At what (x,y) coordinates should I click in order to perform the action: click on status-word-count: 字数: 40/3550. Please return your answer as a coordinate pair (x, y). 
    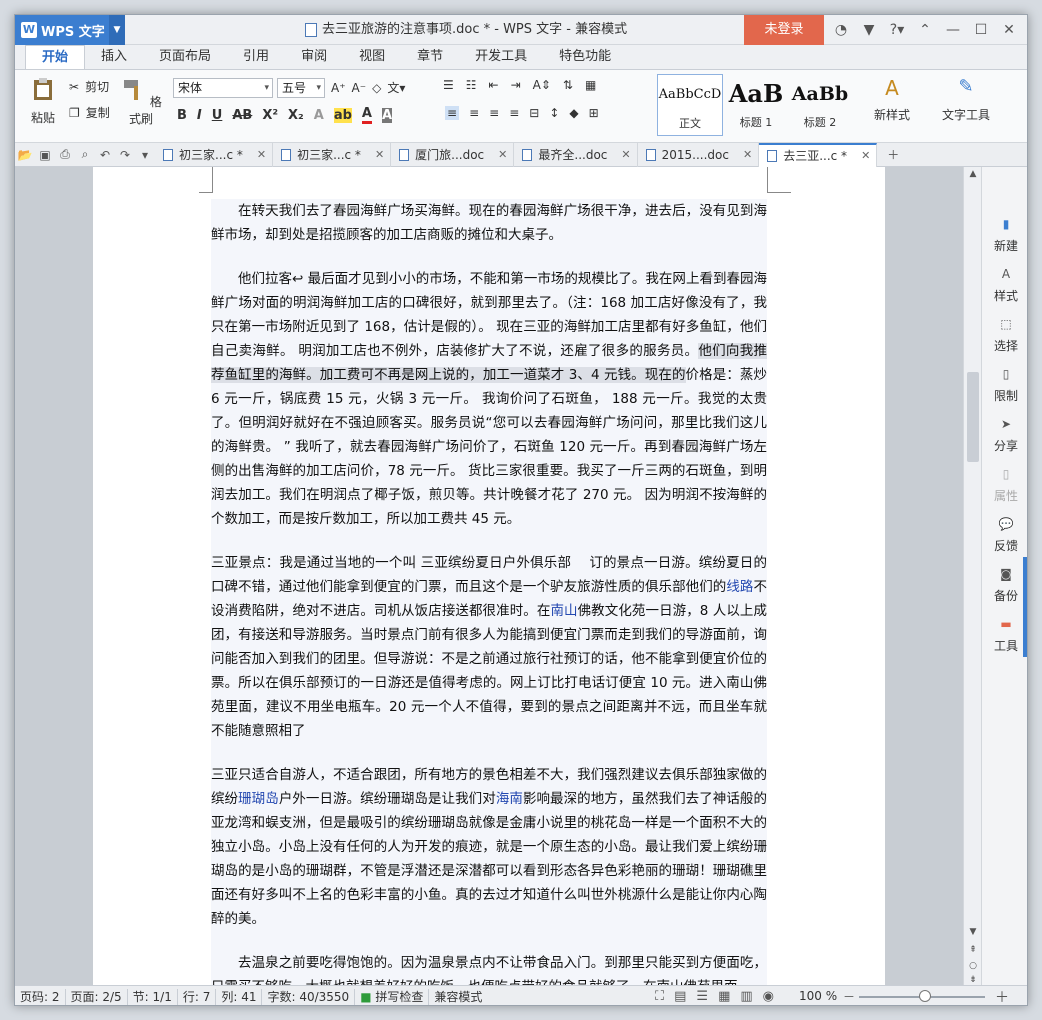
    Looking at the image, I should click on (309, 996).